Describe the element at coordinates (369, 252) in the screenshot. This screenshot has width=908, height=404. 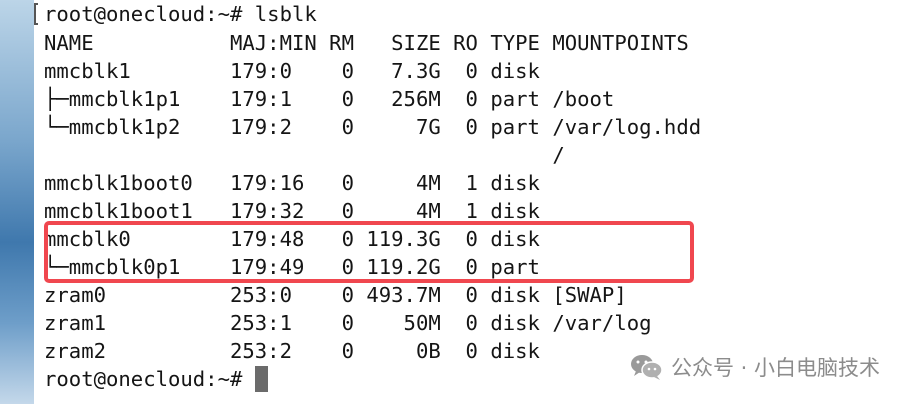
I see `highlight-box` at that location.